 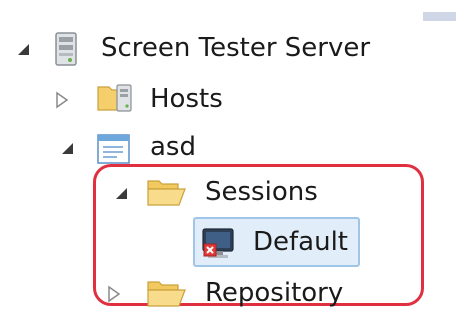 What do you see at coordinates (439, 16) in the screenshot?
I see `scrollbar-thumb` at bounding box center [439, 16].